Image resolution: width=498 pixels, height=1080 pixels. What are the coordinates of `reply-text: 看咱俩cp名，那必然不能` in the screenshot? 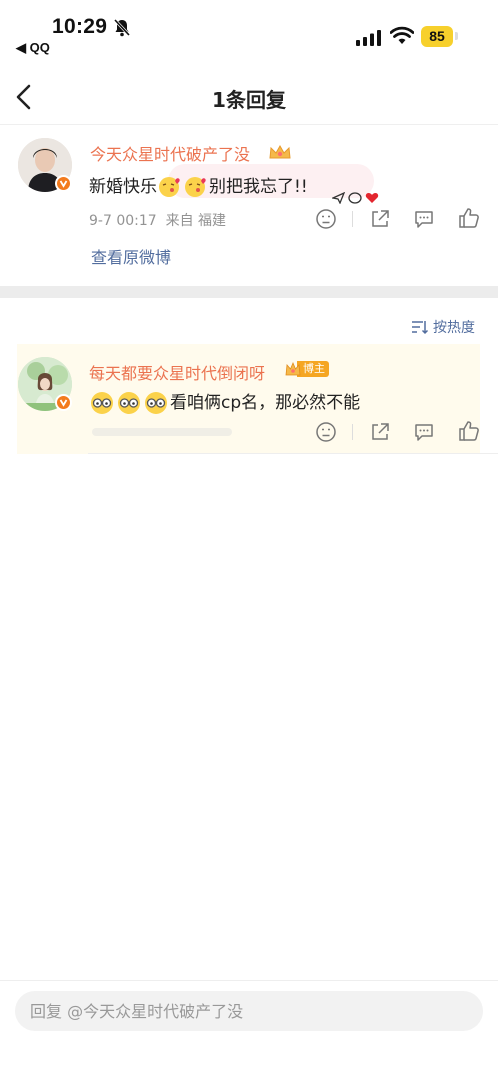 It's located at (224, 401).